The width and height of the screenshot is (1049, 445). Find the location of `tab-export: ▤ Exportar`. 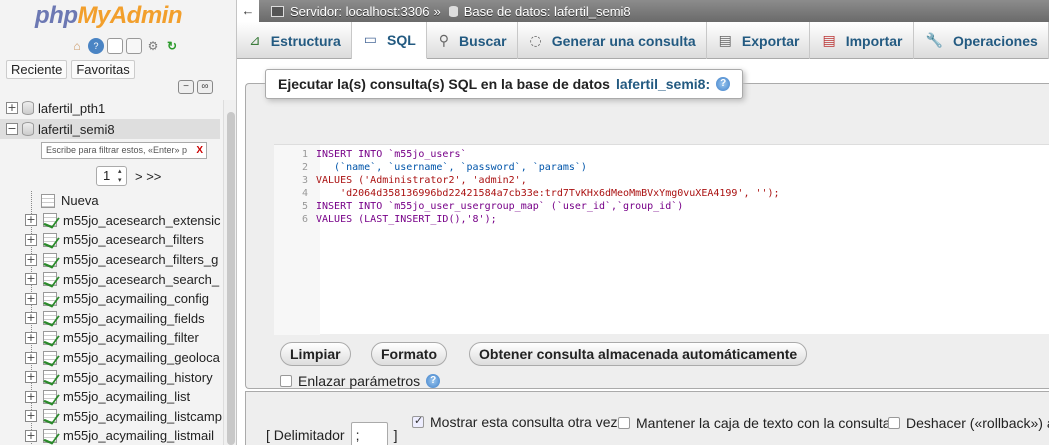

tab-export: ▤ Exportar is located at coordinates (759, 40).